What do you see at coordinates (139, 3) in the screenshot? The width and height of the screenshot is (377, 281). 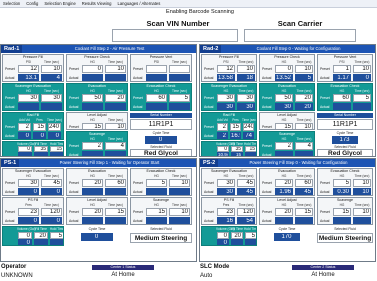 I see `menu-languages: Languages / Alternates` at bounding box center [139, 3].